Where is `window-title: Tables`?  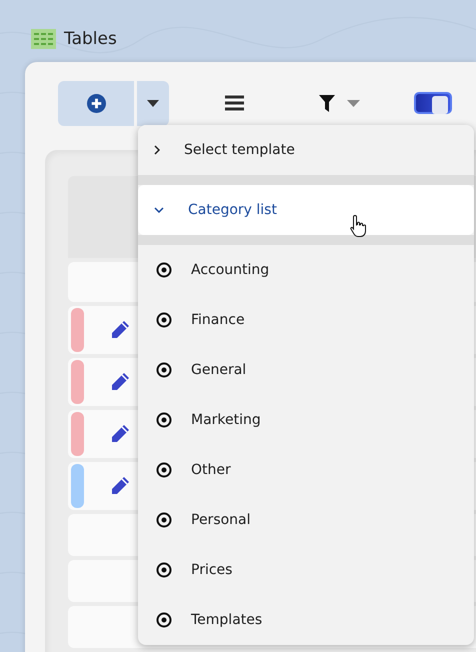
window-title: Tables is located at coordinates (90, 39).